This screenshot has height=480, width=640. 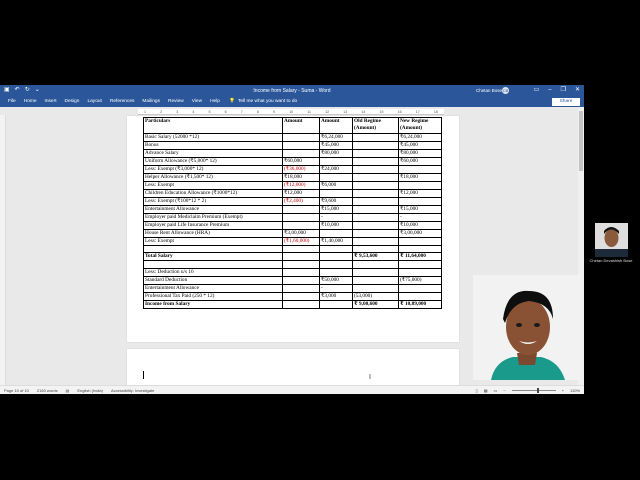 I want to click on web-layout-icon: ▭, so click(x=496, y=390).